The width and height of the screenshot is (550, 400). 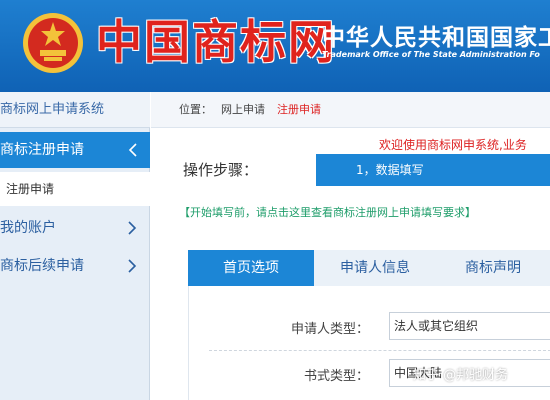 What do you see at coordinates (221, 170) in the screenshot?
I see `steps-label: 操作步骤：` at bounding box center [221, 170].